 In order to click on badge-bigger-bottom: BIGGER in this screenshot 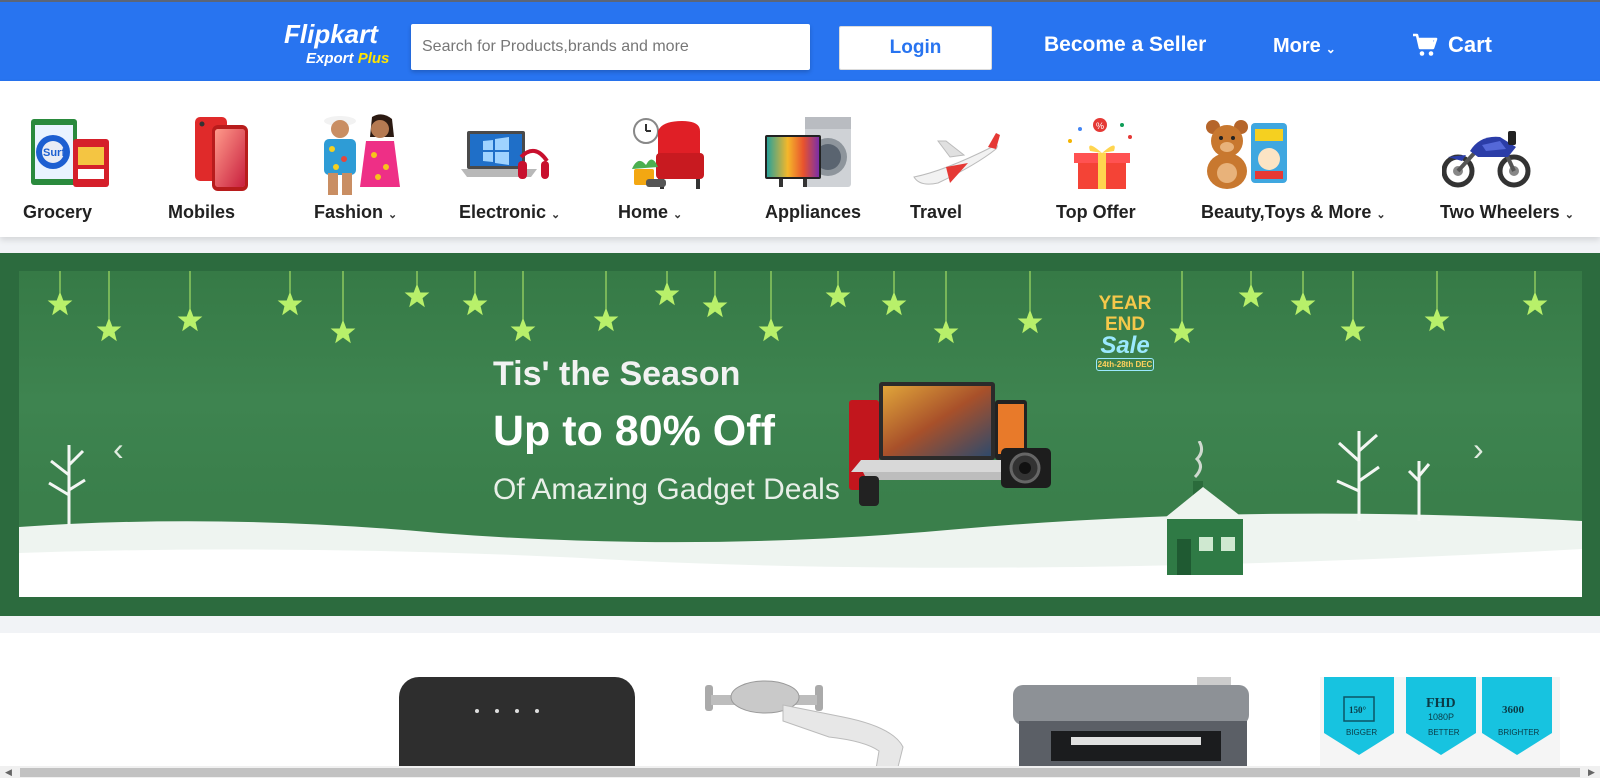, I will do `click(1361, 732)`.